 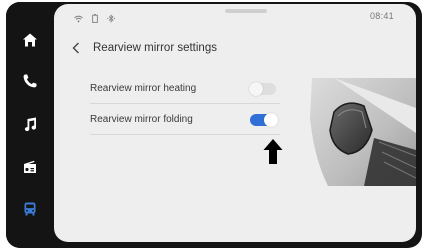 What do you see at coordinates (381, 16) in the screenshot?
I see `clock: 08:41` at bounding box center [381, 16].